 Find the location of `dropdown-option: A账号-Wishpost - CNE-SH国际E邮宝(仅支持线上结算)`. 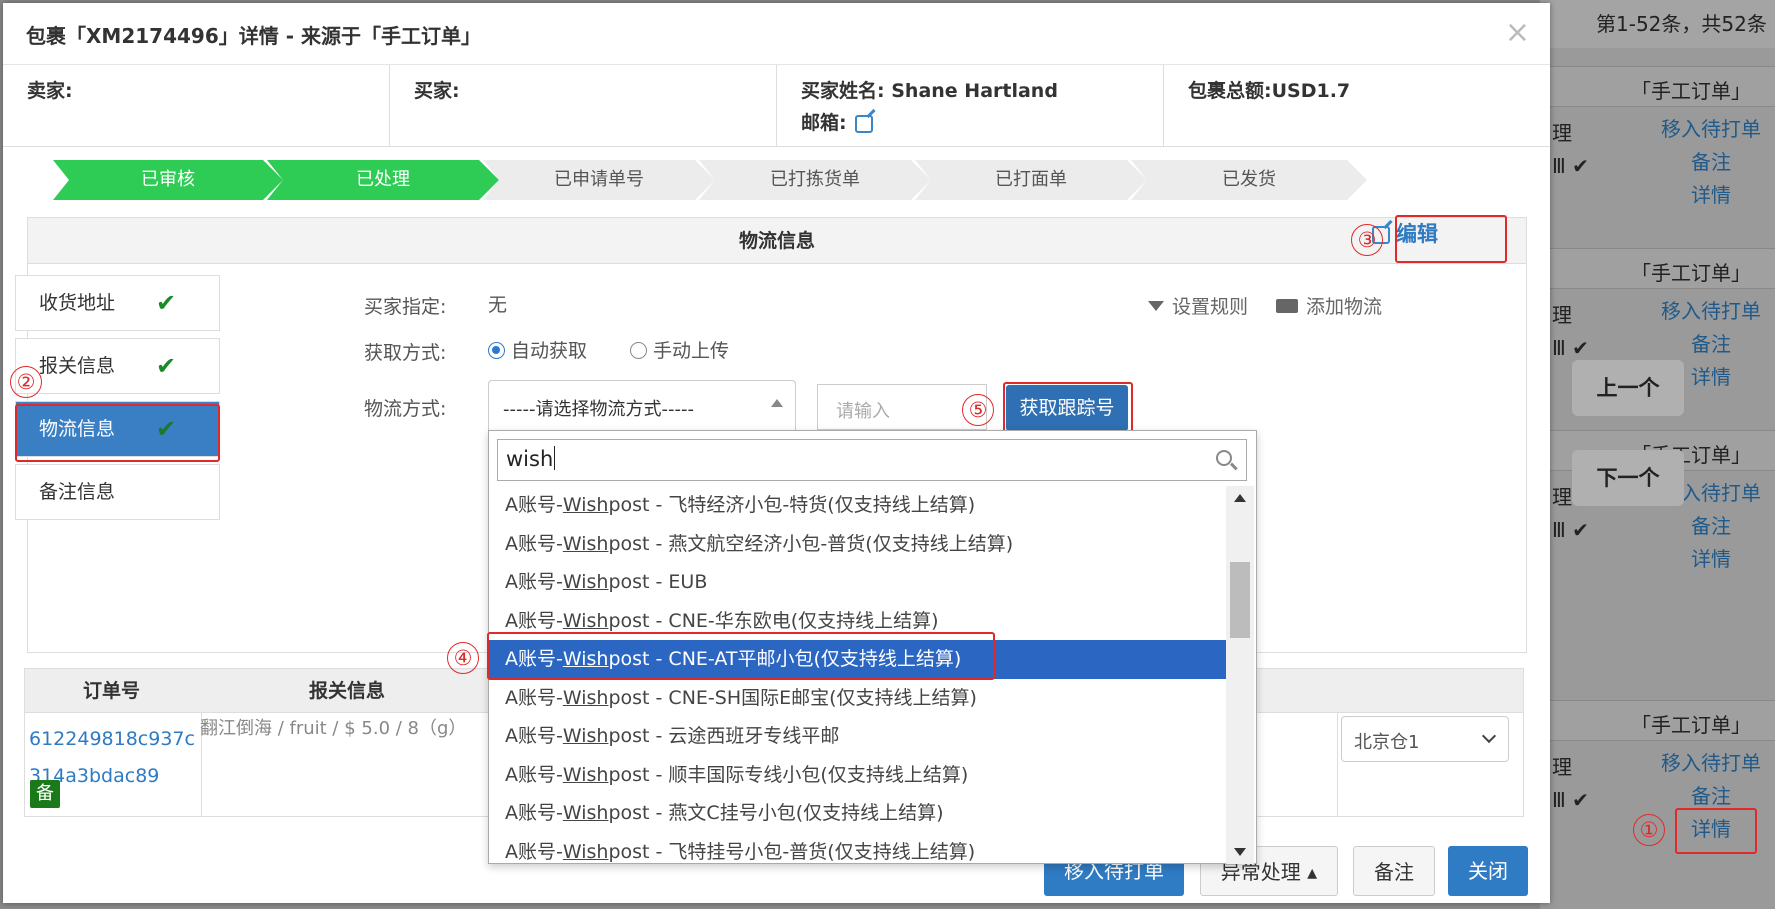

dropdown-option: A账号-Wishpost - CNE-SH国际E邮宝(仅支持线上结算) is located at coordinates (857, 698).